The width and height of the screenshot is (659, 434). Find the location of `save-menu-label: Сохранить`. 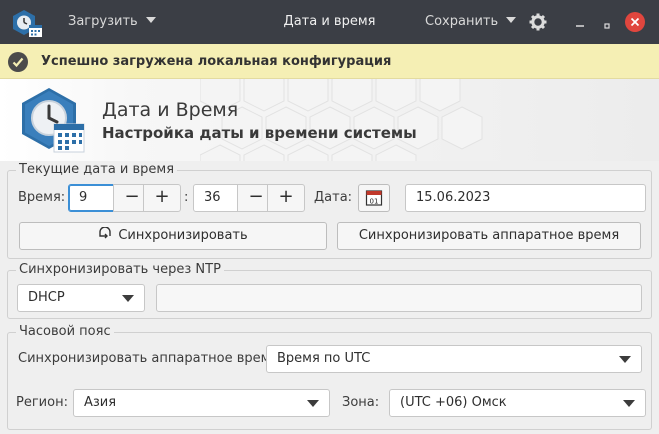

save-menu-label: Сохранить is located at coordinates (462, 21).